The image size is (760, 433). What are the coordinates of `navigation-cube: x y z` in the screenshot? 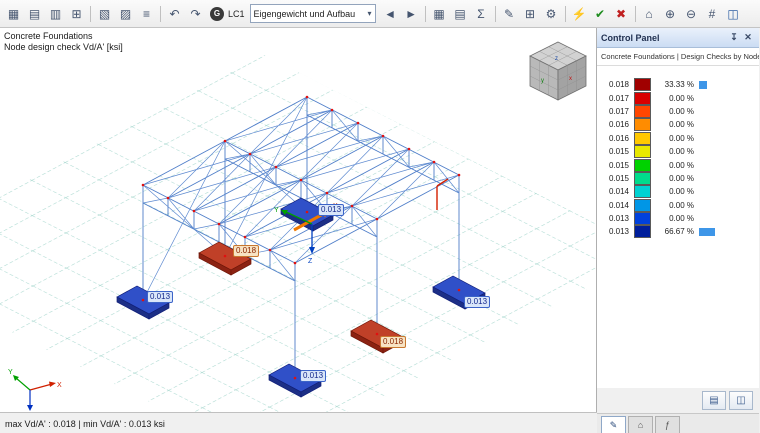 It's located at (558, 71).